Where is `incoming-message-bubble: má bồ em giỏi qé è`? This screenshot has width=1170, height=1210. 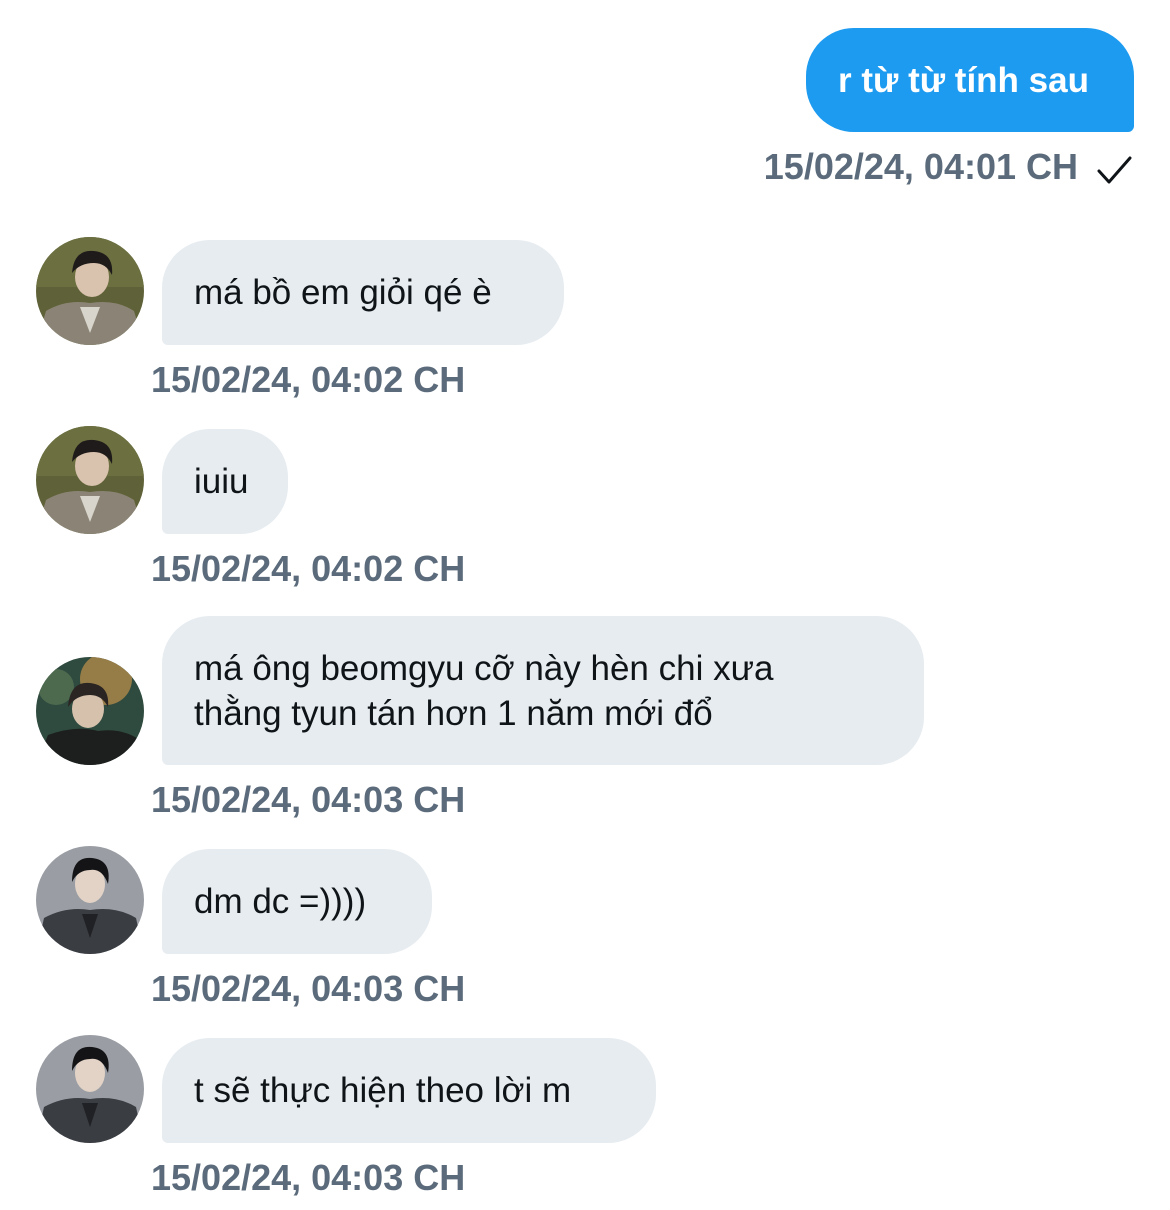 incoming-message-bubble: má bồ em giỏi qé è is located at coordinates (363, 292).